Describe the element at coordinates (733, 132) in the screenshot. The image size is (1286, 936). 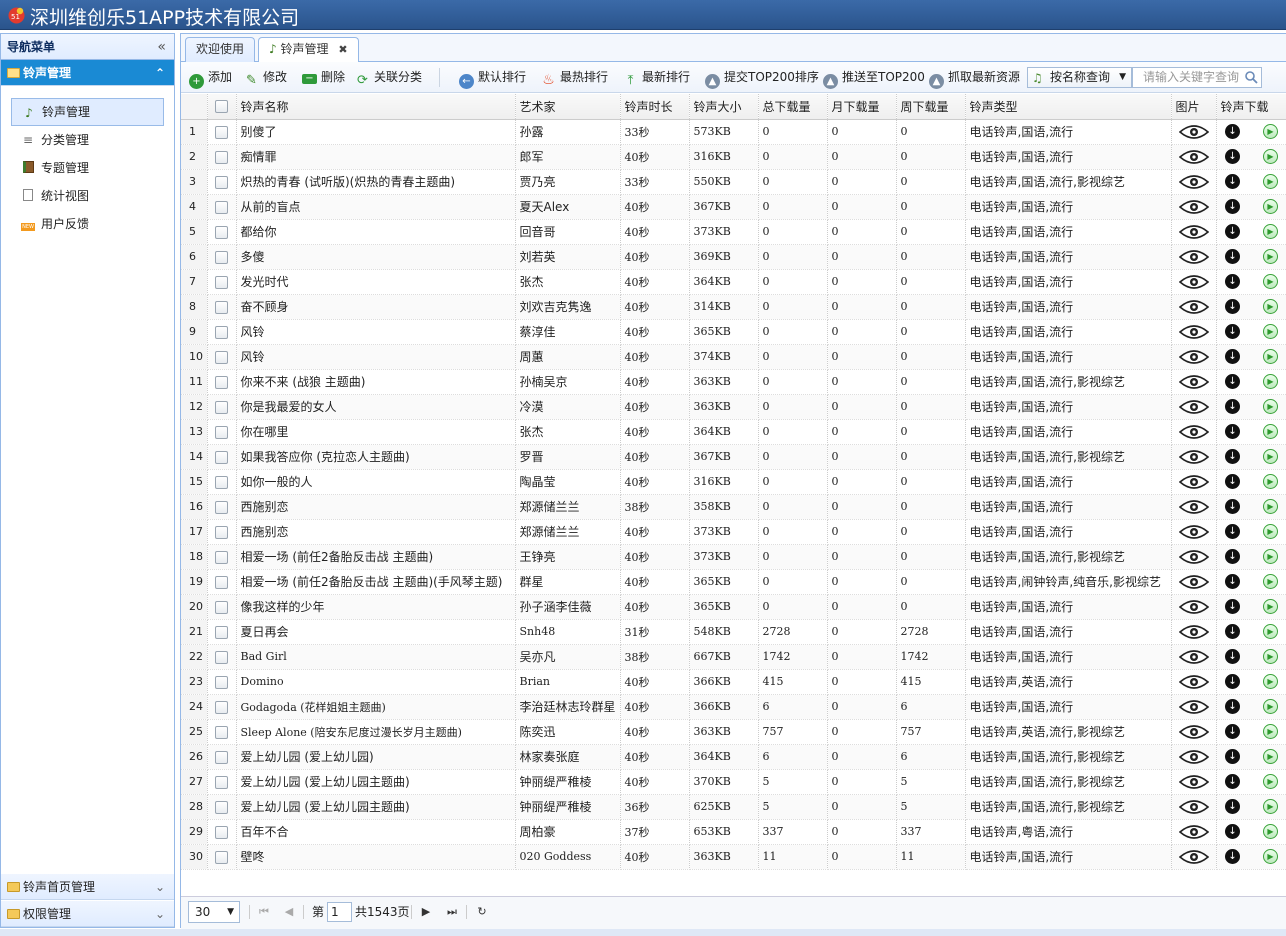
I see `table-row: 1 别傻了 孙露 33秒 573KB 0 0 0 电话铃声,国语,流行 ↓ ▶` at that location.